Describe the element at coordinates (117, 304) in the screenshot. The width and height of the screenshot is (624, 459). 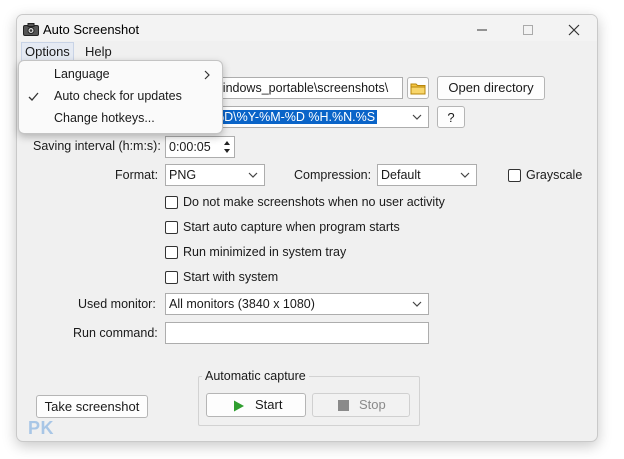
I see `used-monitor-label: Used monitor:` at that location.